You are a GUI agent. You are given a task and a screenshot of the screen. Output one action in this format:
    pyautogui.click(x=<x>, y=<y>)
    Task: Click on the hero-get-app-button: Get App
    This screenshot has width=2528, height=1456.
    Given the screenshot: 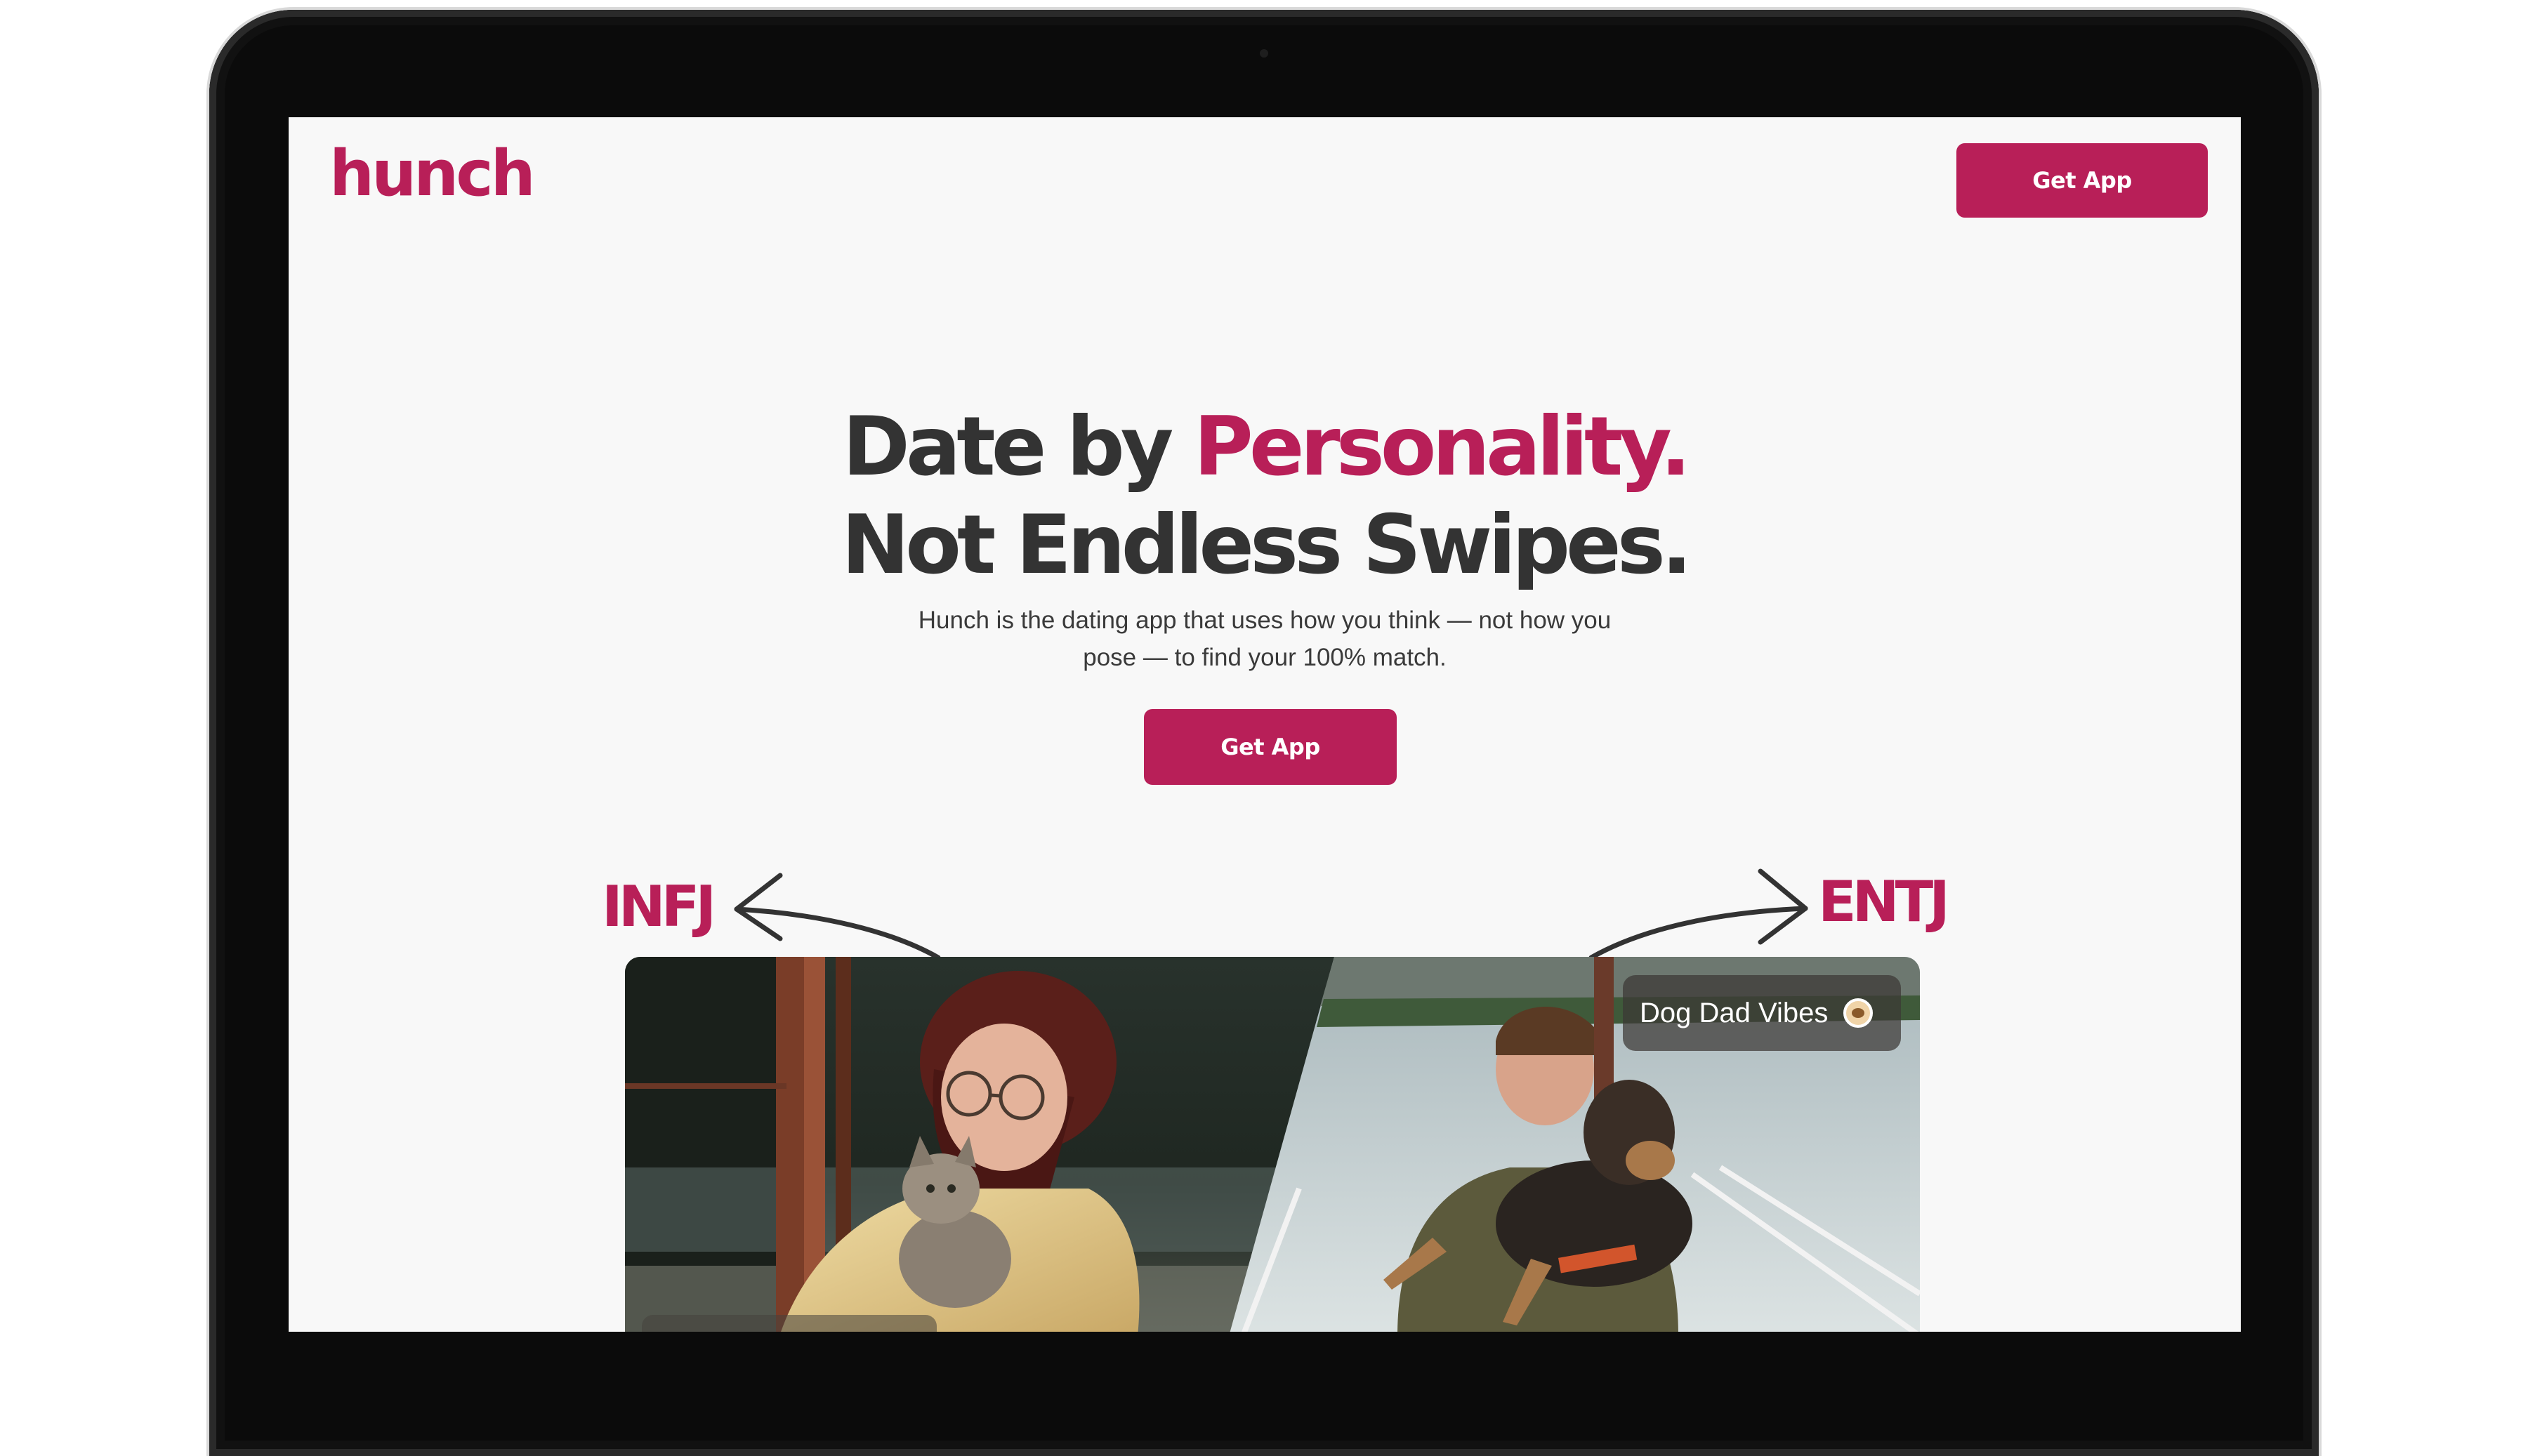 What is the action you would take?
    pyautogui.click(x=1270, y=747)
    